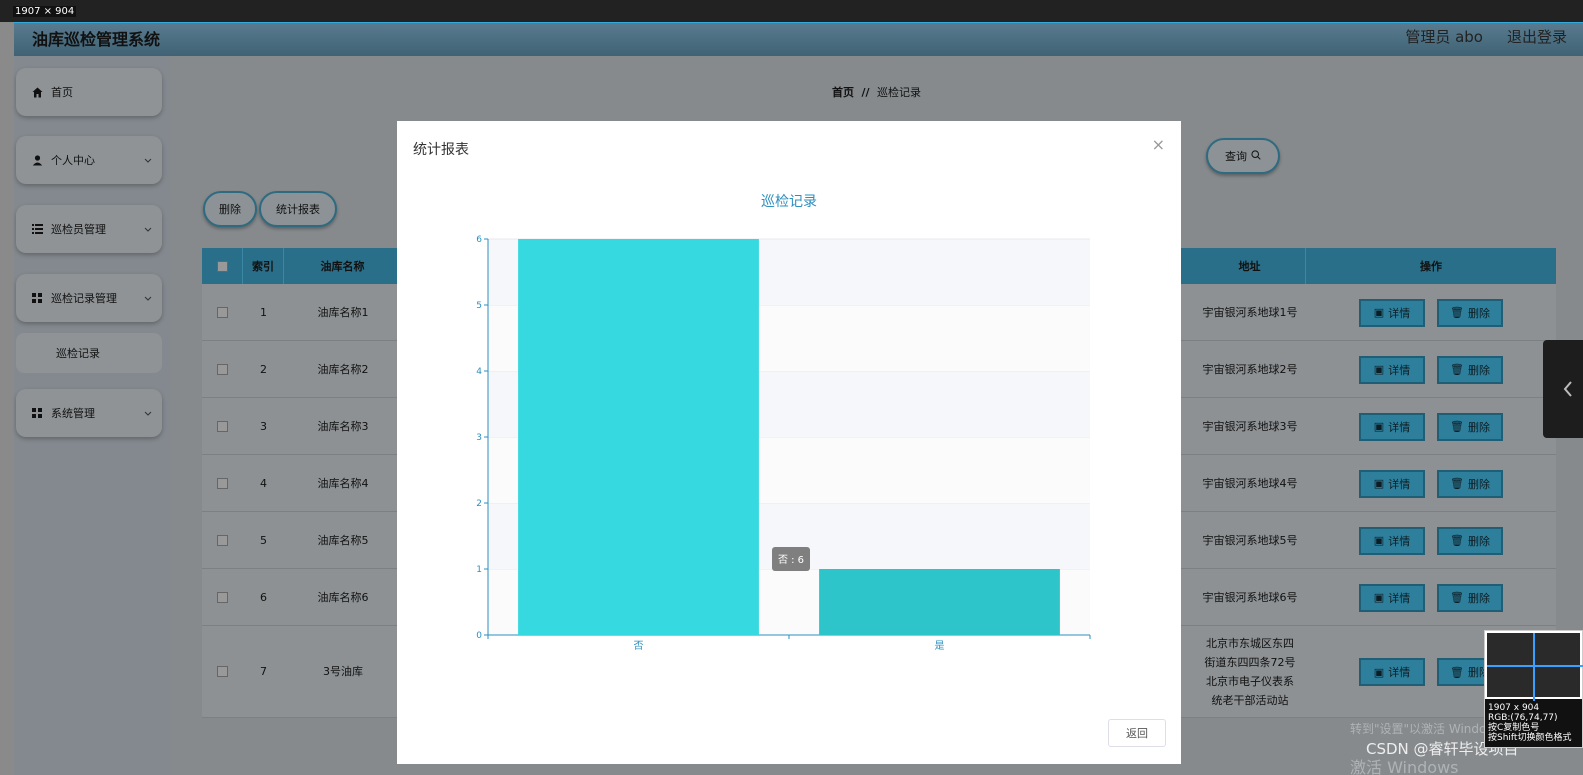 Image resolution: width=1583 pixels, height=775 pixels. I want to click on app-title: 油库巡检管理系统, so click(96, 39).